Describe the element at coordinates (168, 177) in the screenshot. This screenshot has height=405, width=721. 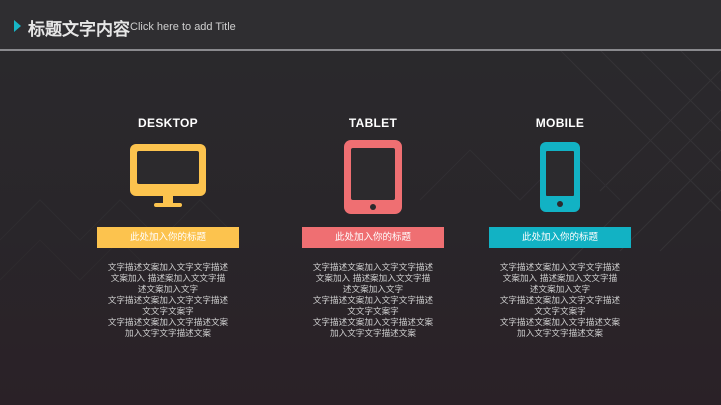
I see `desktop-monitor-icon` at that location.